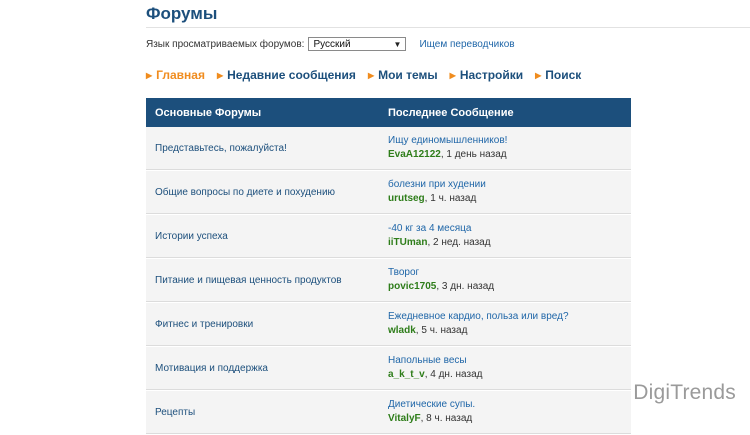 Image resolution: width=750 pixels, height=435 pixels. What do you see at coordinates (357, 44) in the screenshot?
I see `language-select: Русский ▼` at bounding box center [357, 44].